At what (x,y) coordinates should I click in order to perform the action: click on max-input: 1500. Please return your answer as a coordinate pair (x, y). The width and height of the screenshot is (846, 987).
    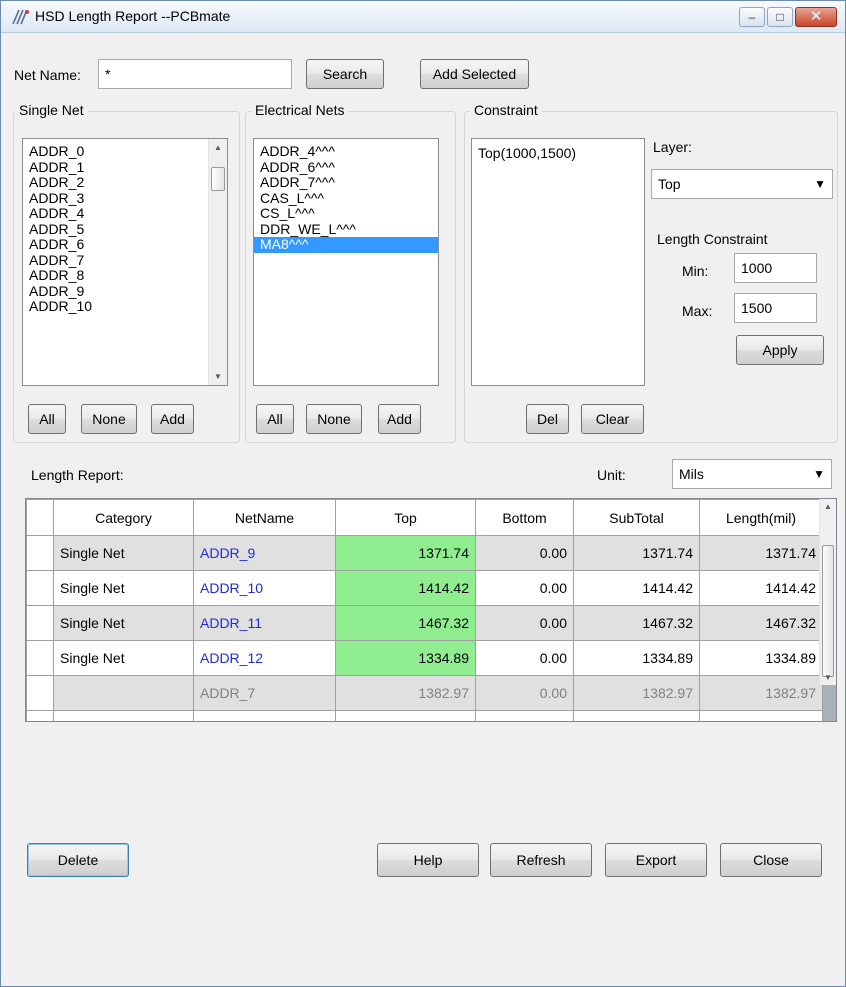
    Looking at the image, I should click on (775, 308).